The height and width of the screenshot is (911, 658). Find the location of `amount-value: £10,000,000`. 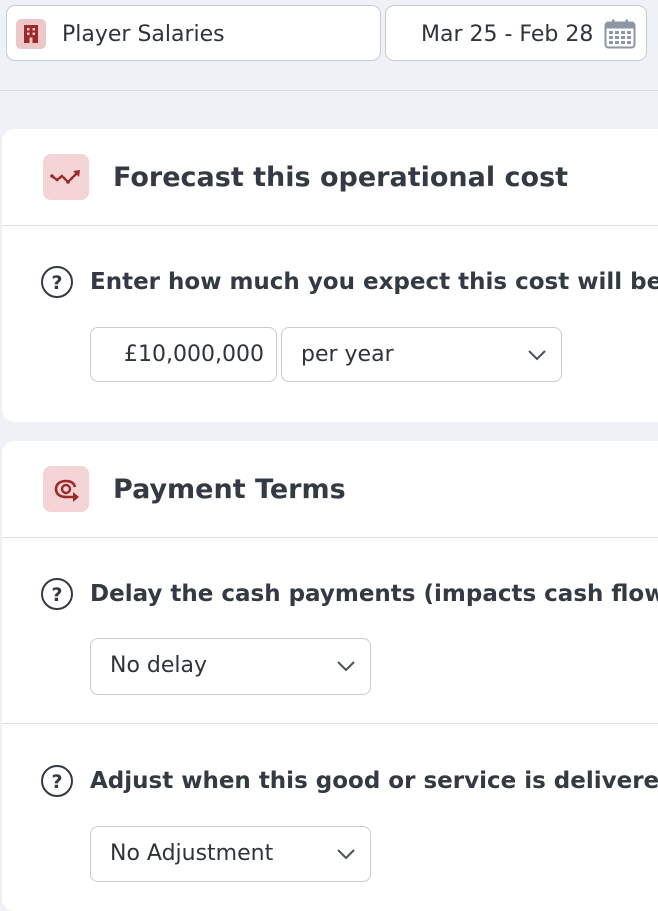

amount-value: £10,000,000 is located at coordinates (194, 354).